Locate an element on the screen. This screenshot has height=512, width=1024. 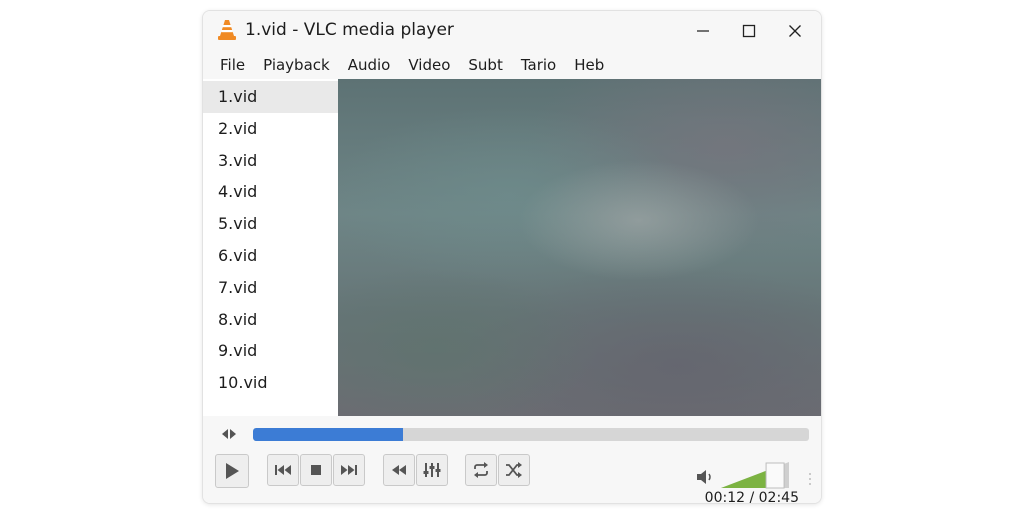
total-time: 02:45 is located at coordinates (778, 497).